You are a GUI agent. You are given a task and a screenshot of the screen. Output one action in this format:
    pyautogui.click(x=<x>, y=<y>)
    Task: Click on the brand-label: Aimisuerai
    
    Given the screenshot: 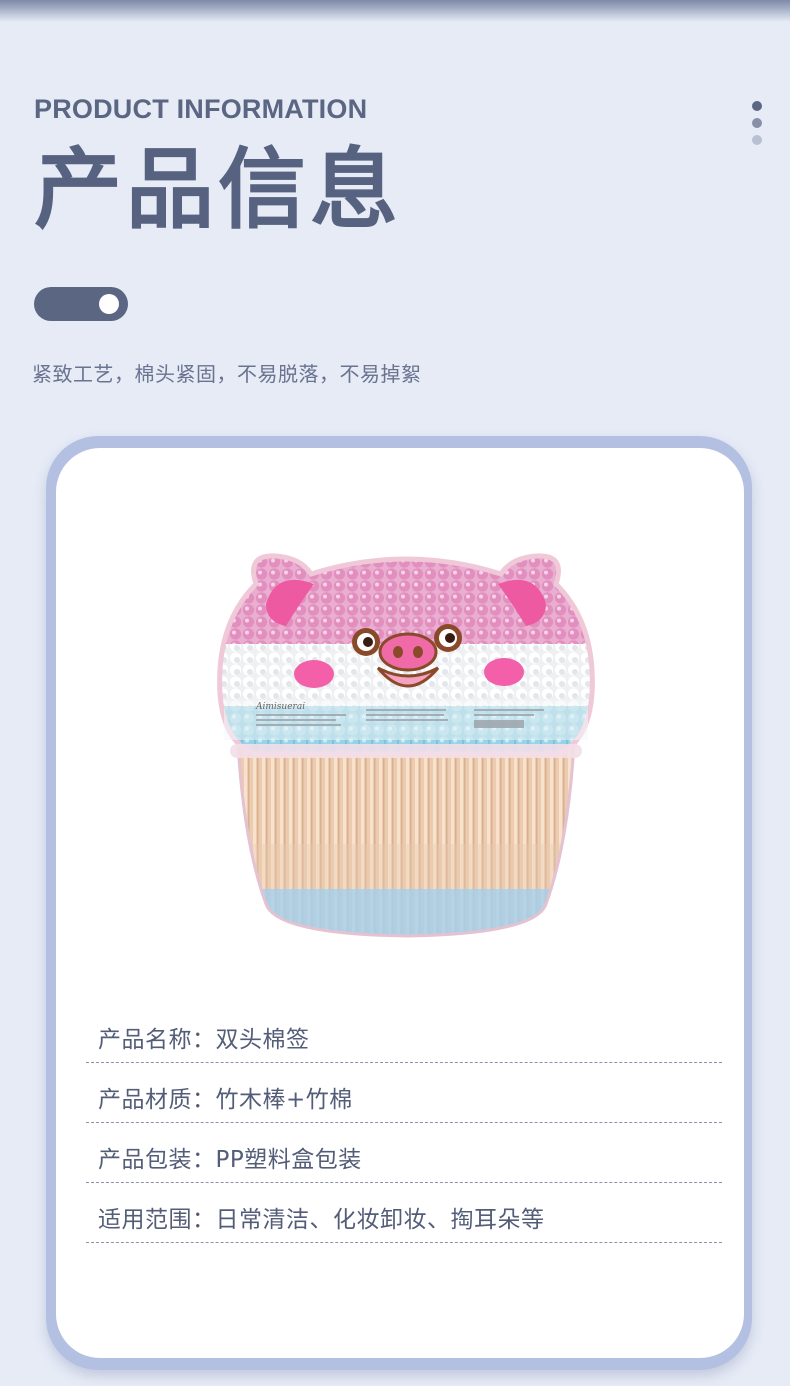 What is the action you would take?
    pyautogui.click(x=280, y=707)
    